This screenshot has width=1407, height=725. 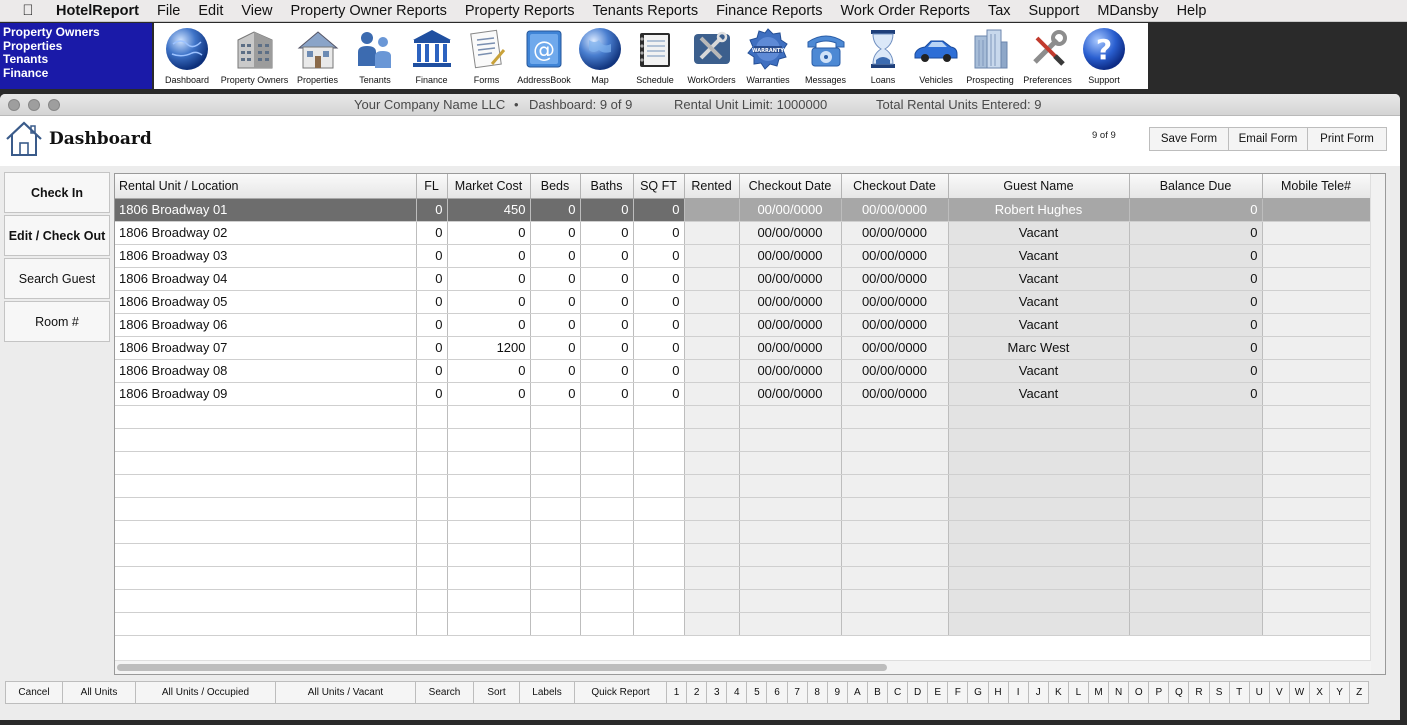 I want to click on column-header: Baths, so click(x=607, y=186).